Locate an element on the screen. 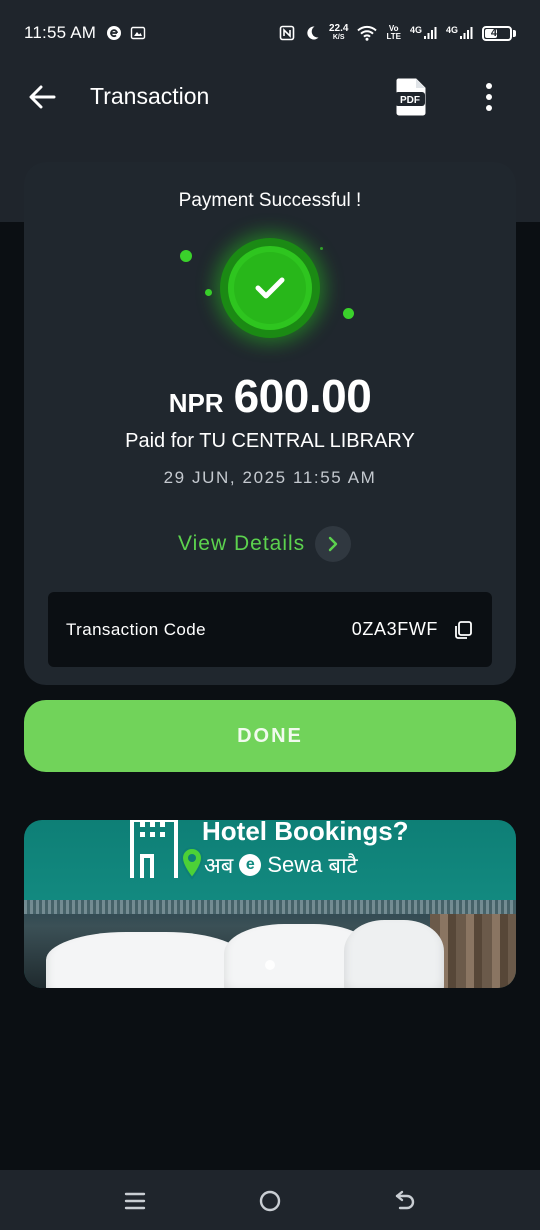  copy-icon is located at coordinates (463, 630).